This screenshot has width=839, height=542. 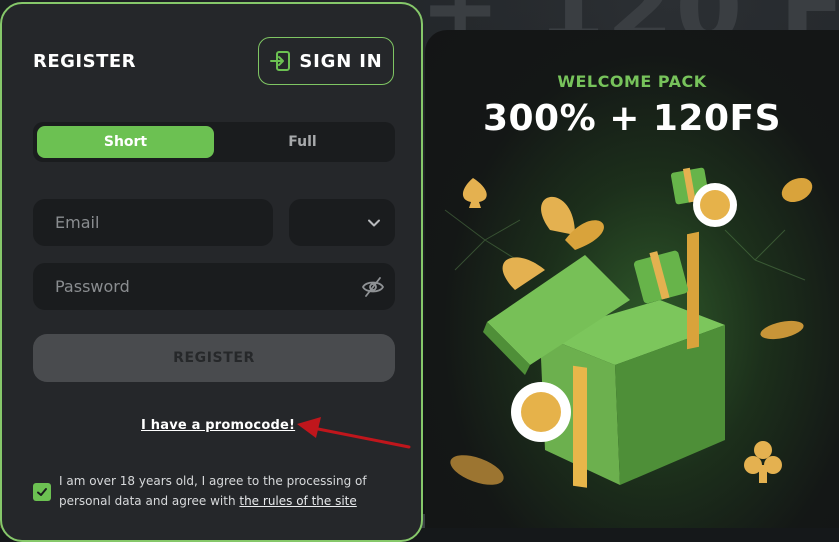 I want to click on tab-short: Short, so click(x=125, y=142).